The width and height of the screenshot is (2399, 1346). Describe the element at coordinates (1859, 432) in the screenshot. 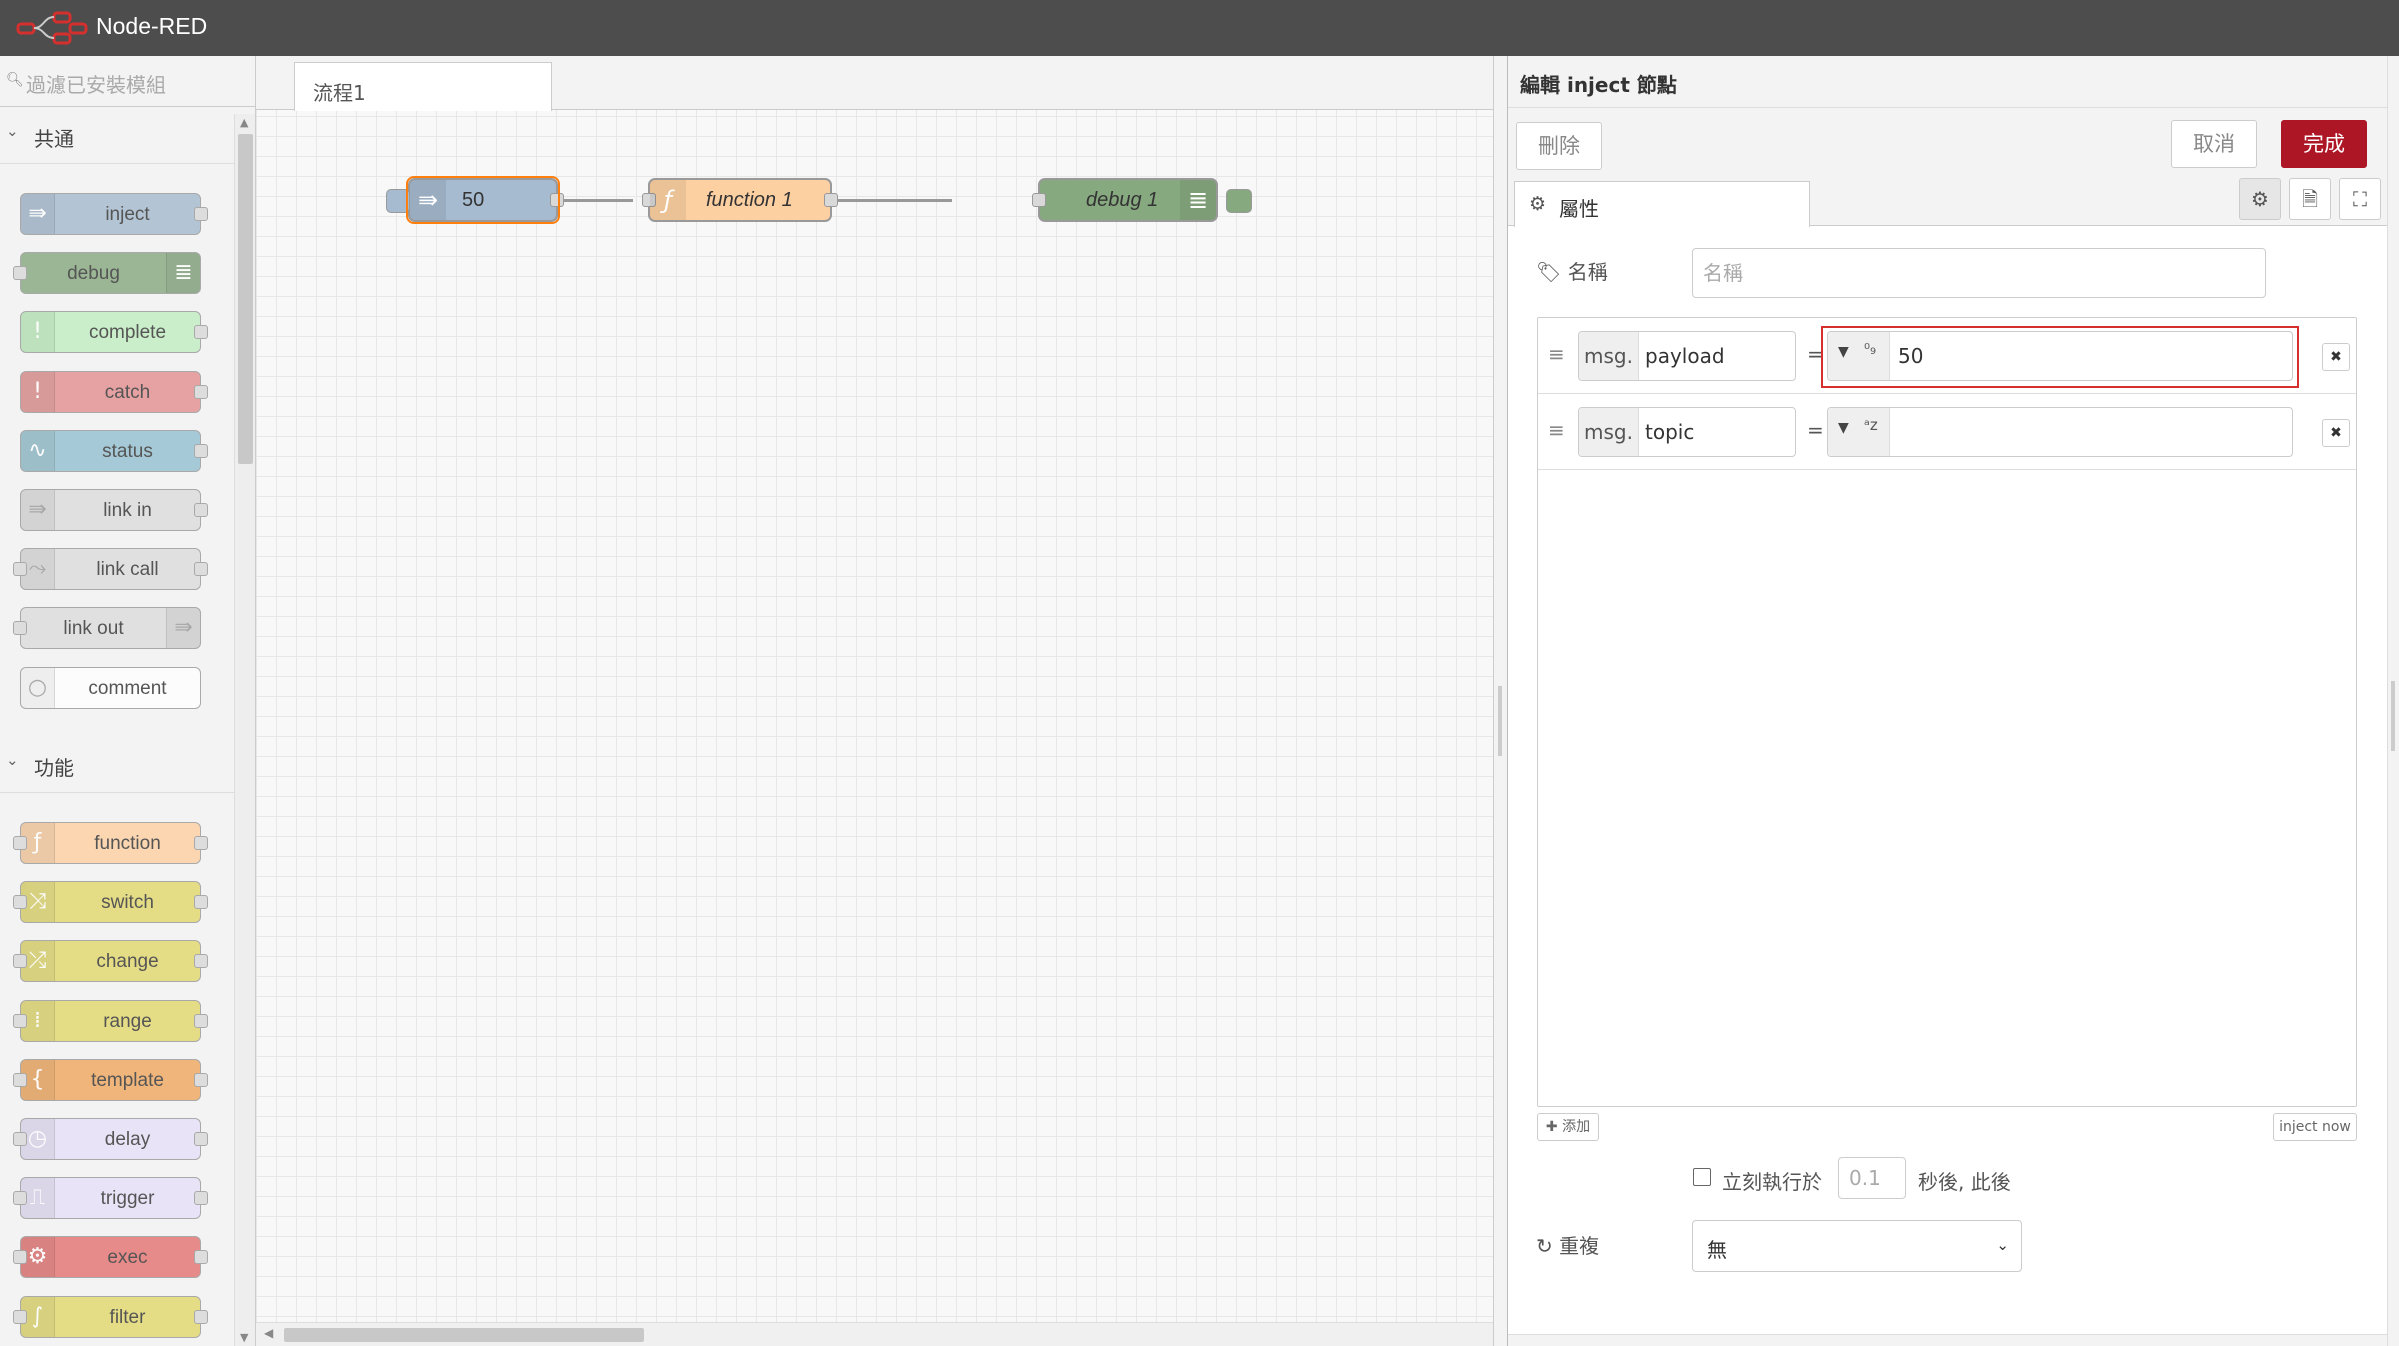

I see `type-select: ▼ ᵃz` at that location.